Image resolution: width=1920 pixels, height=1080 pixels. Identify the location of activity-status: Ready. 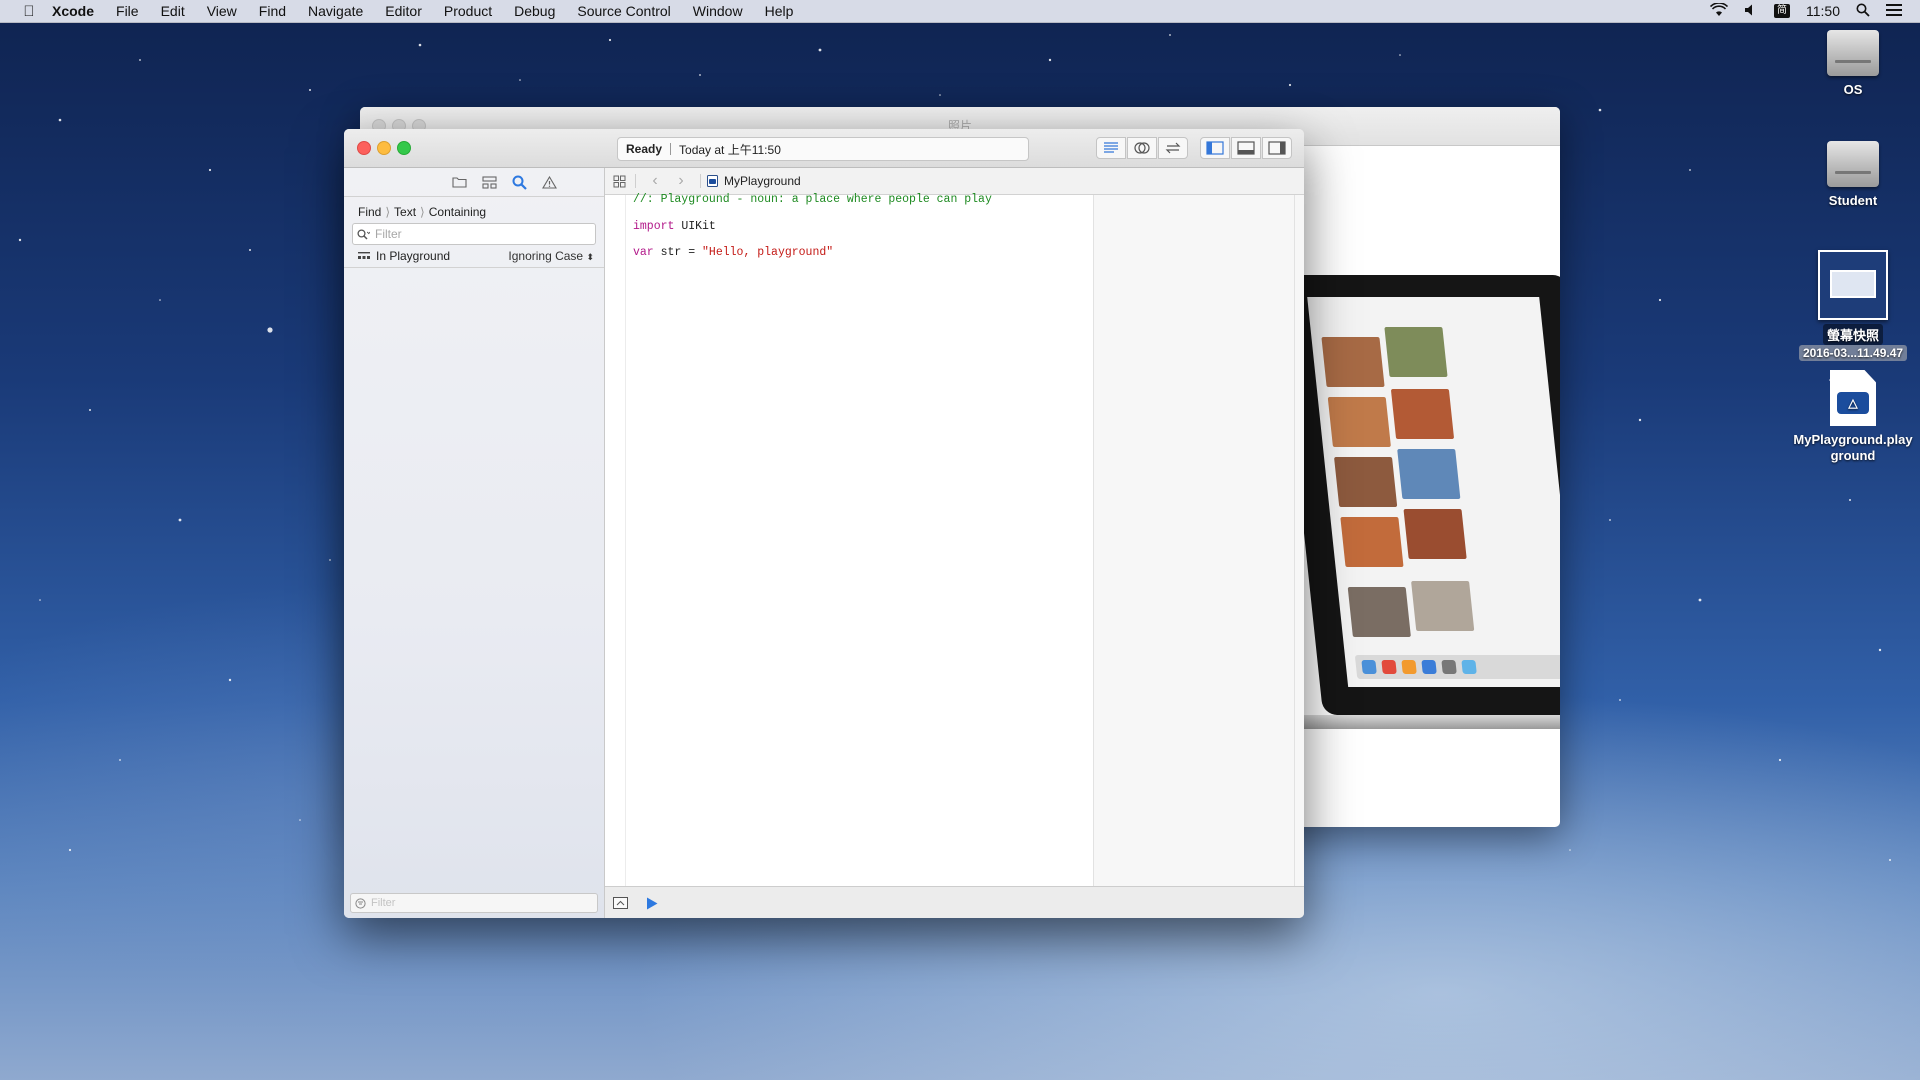
(644, 149).